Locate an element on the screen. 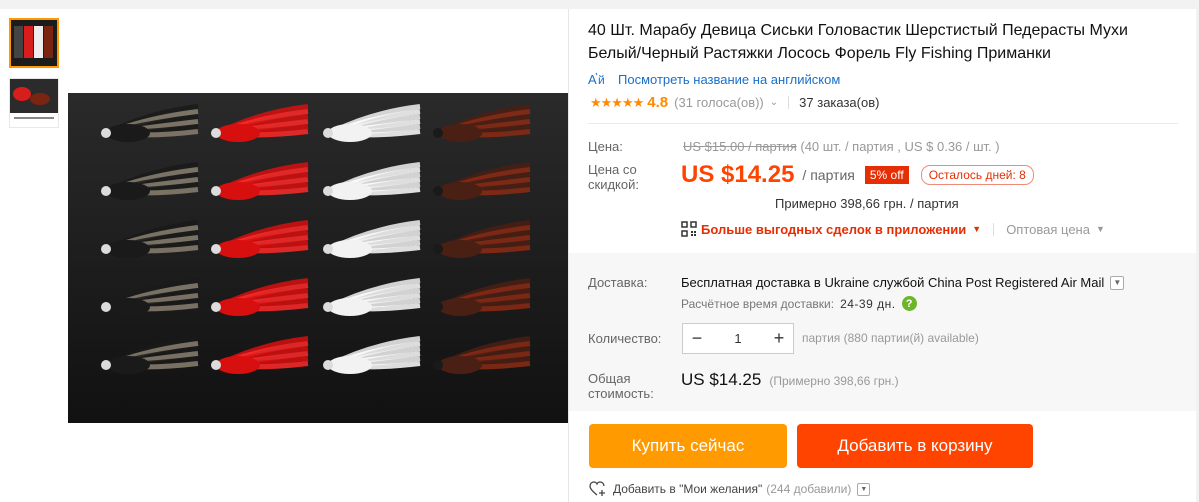  total-label: Общая стоимость: is located at coordinates (621, 386).